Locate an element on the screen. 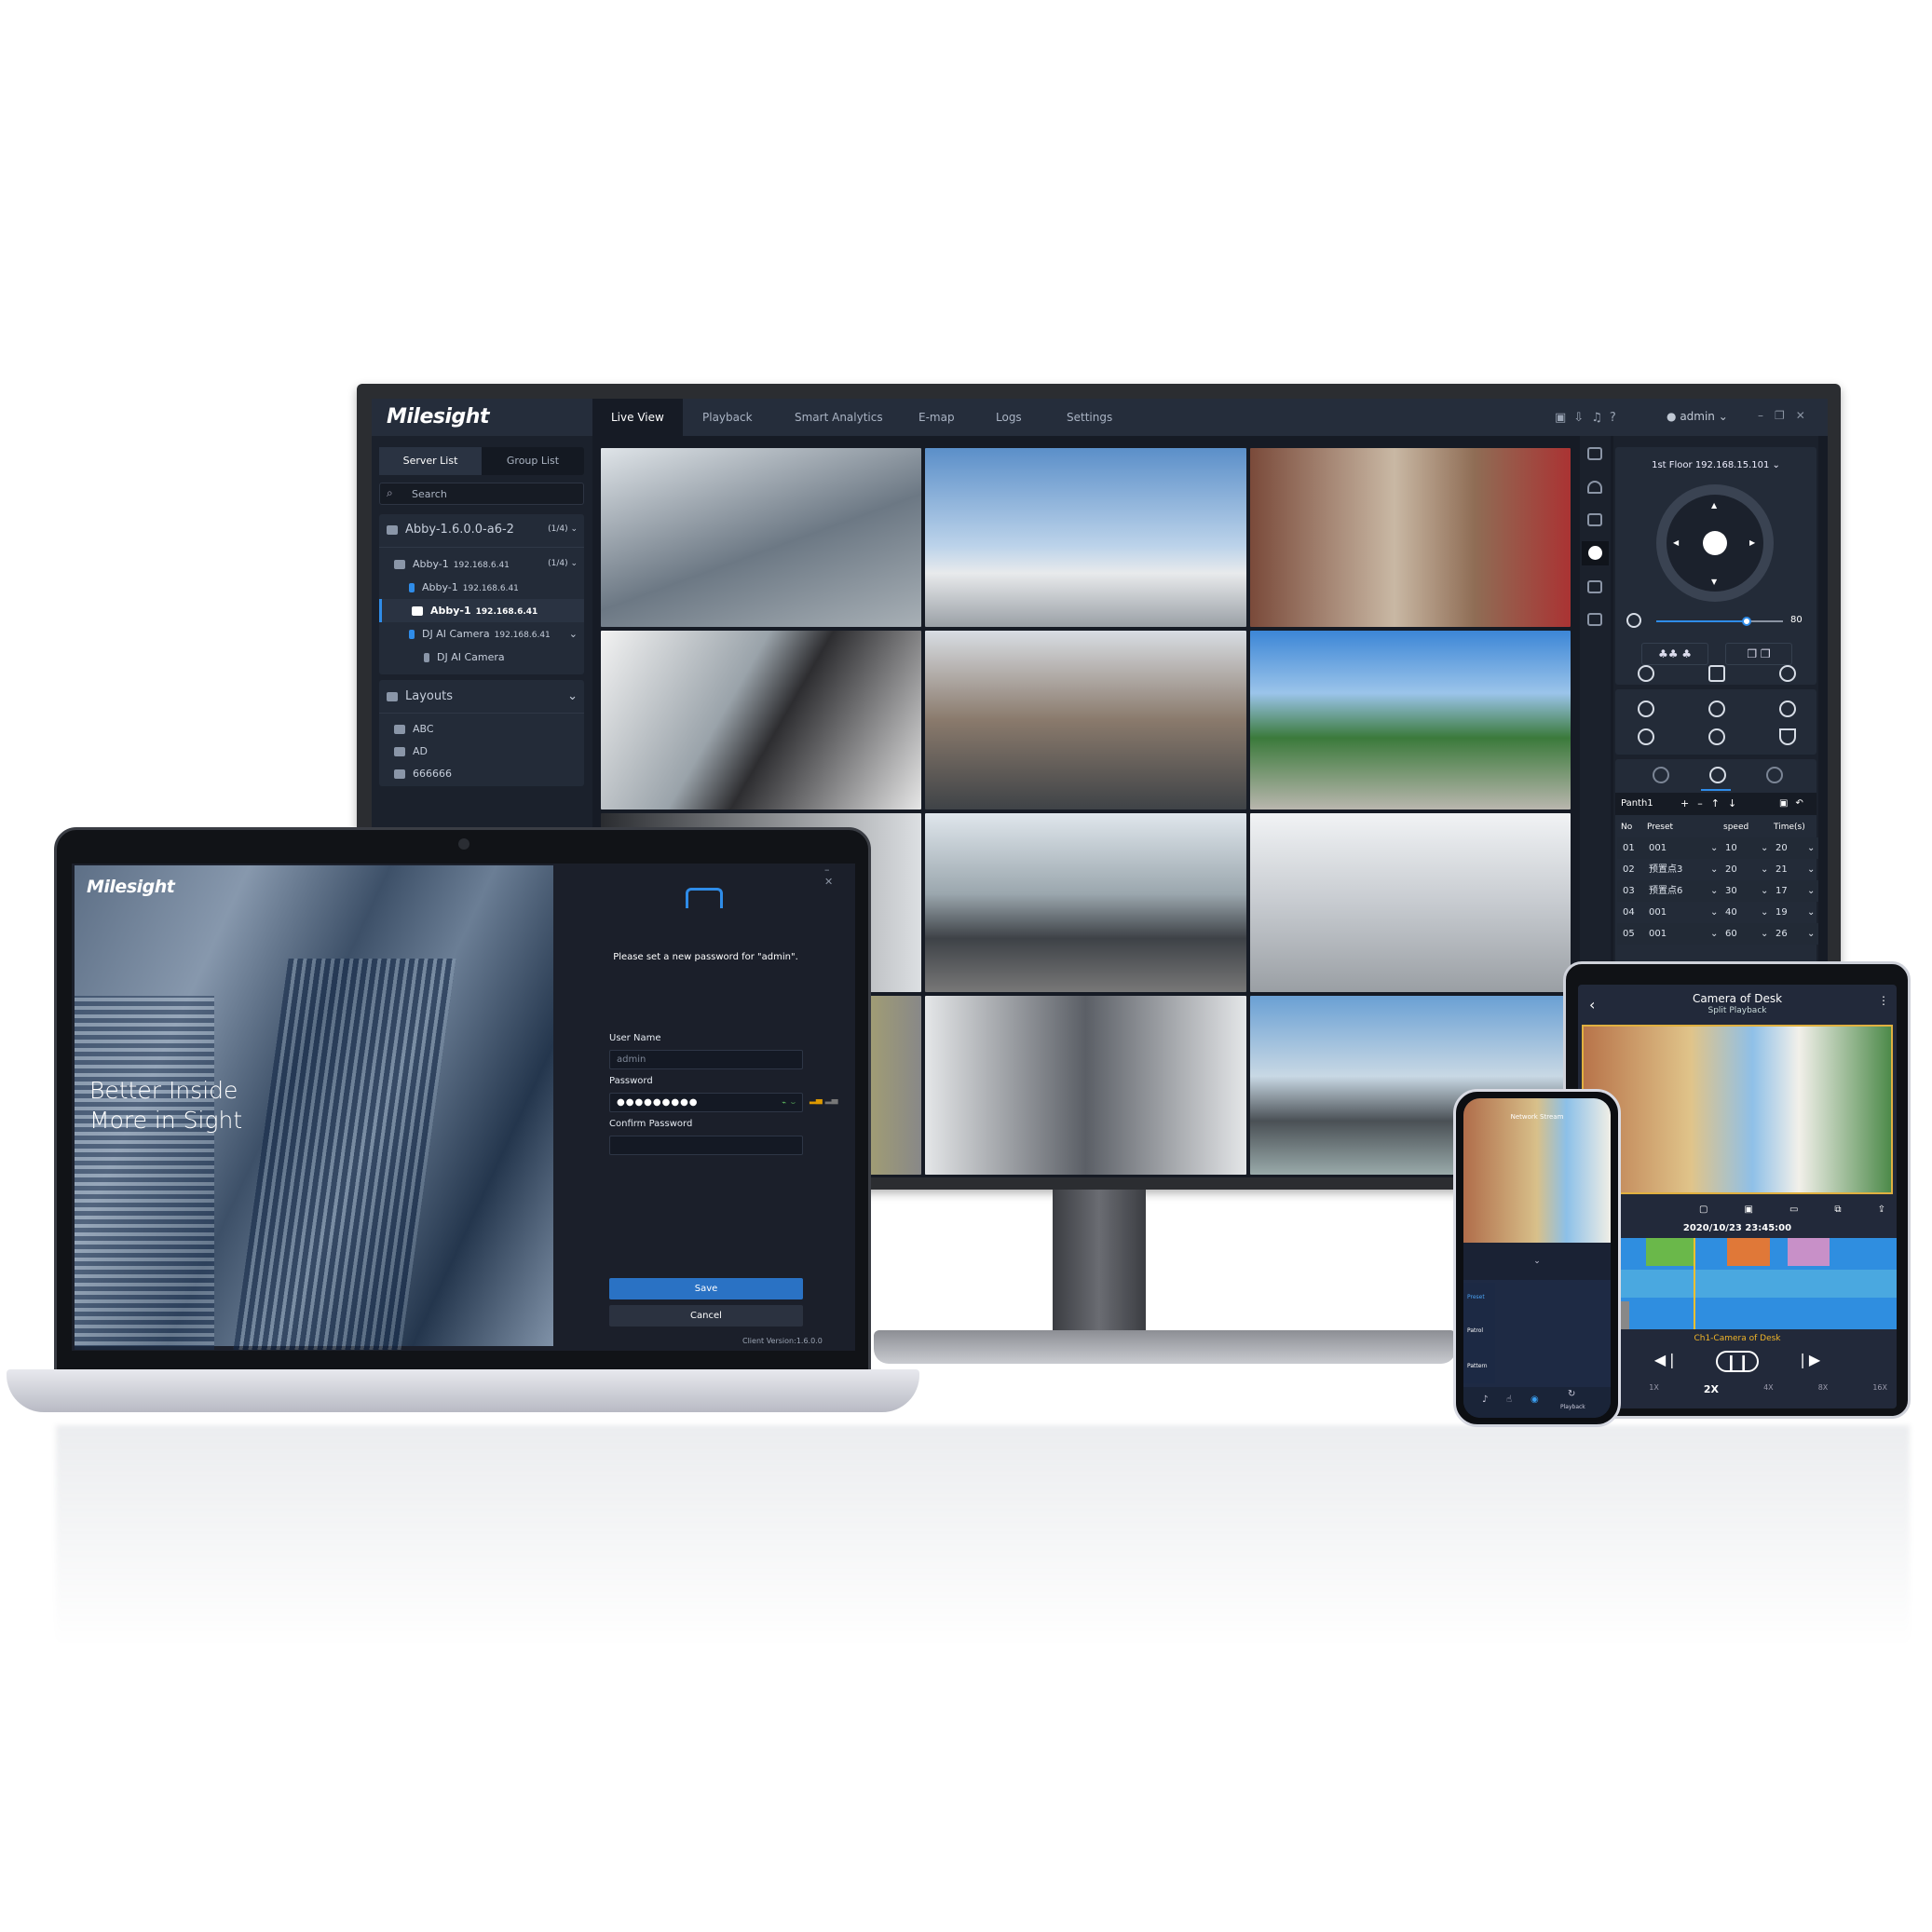  table-cell: 40 is located at coordinates (1731, 912).